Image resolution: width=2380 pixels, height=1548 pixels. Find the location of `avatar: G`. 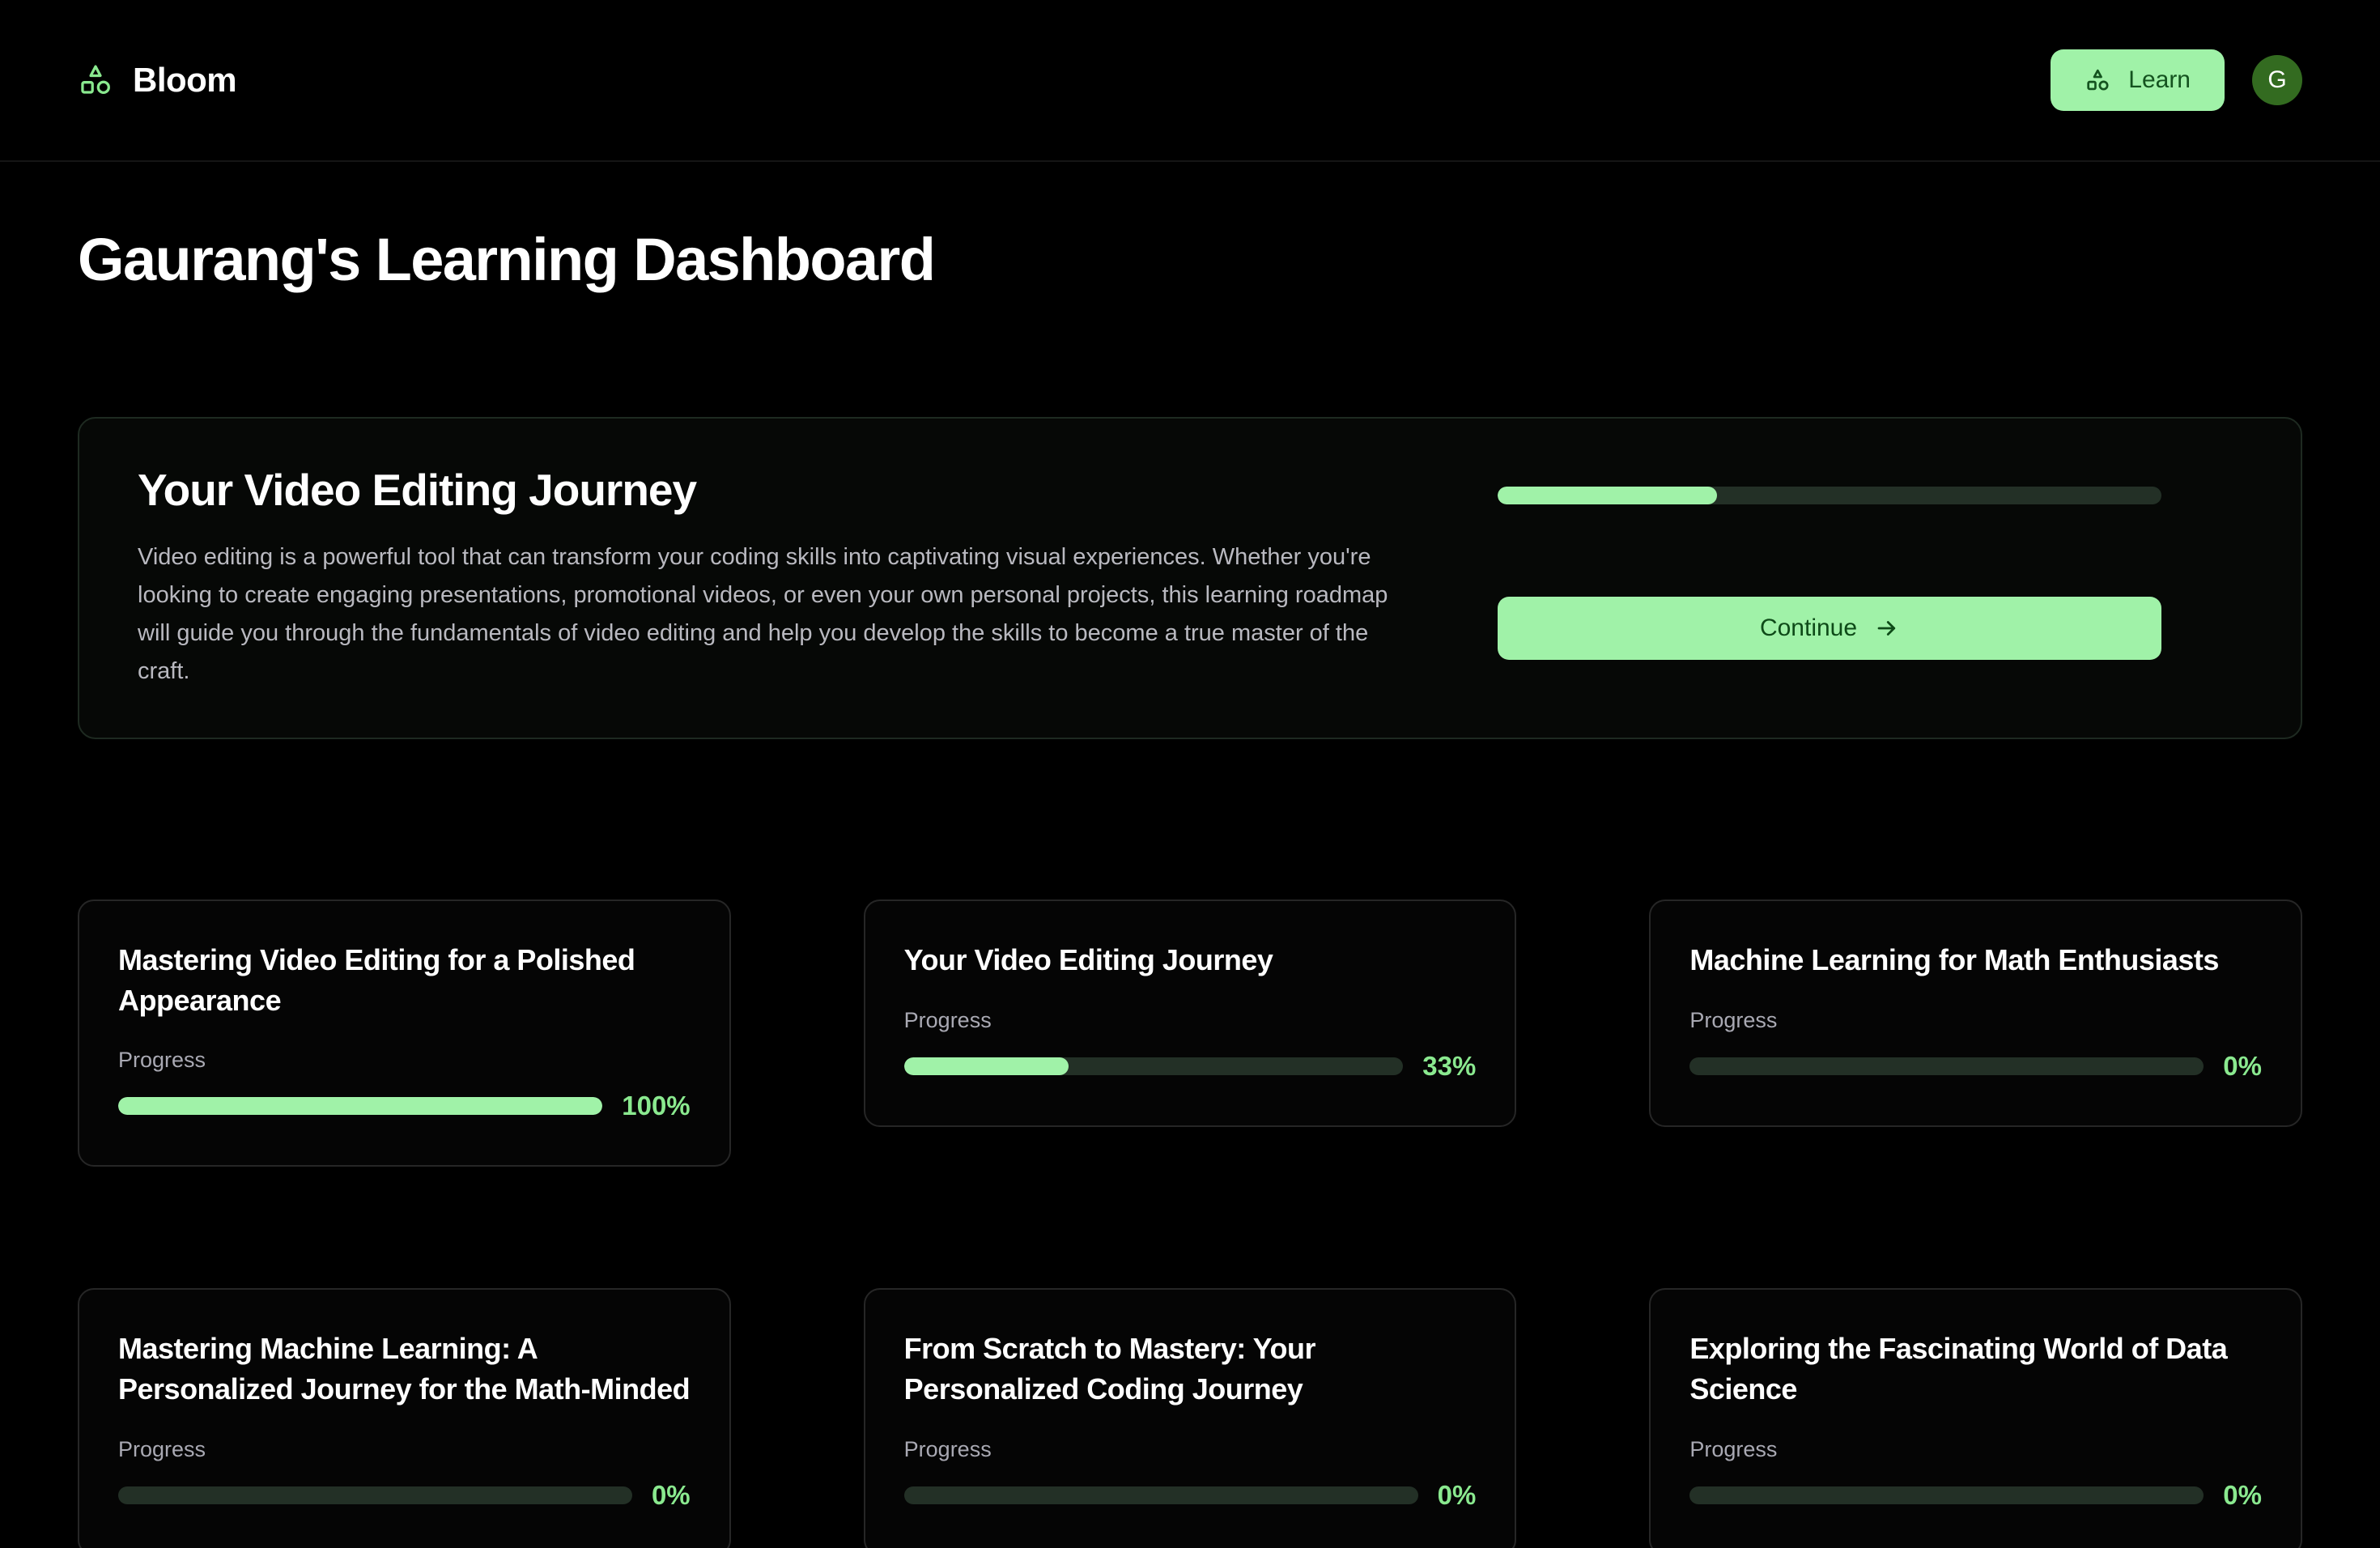

avatar: G is located at coordinates (2277, 80).